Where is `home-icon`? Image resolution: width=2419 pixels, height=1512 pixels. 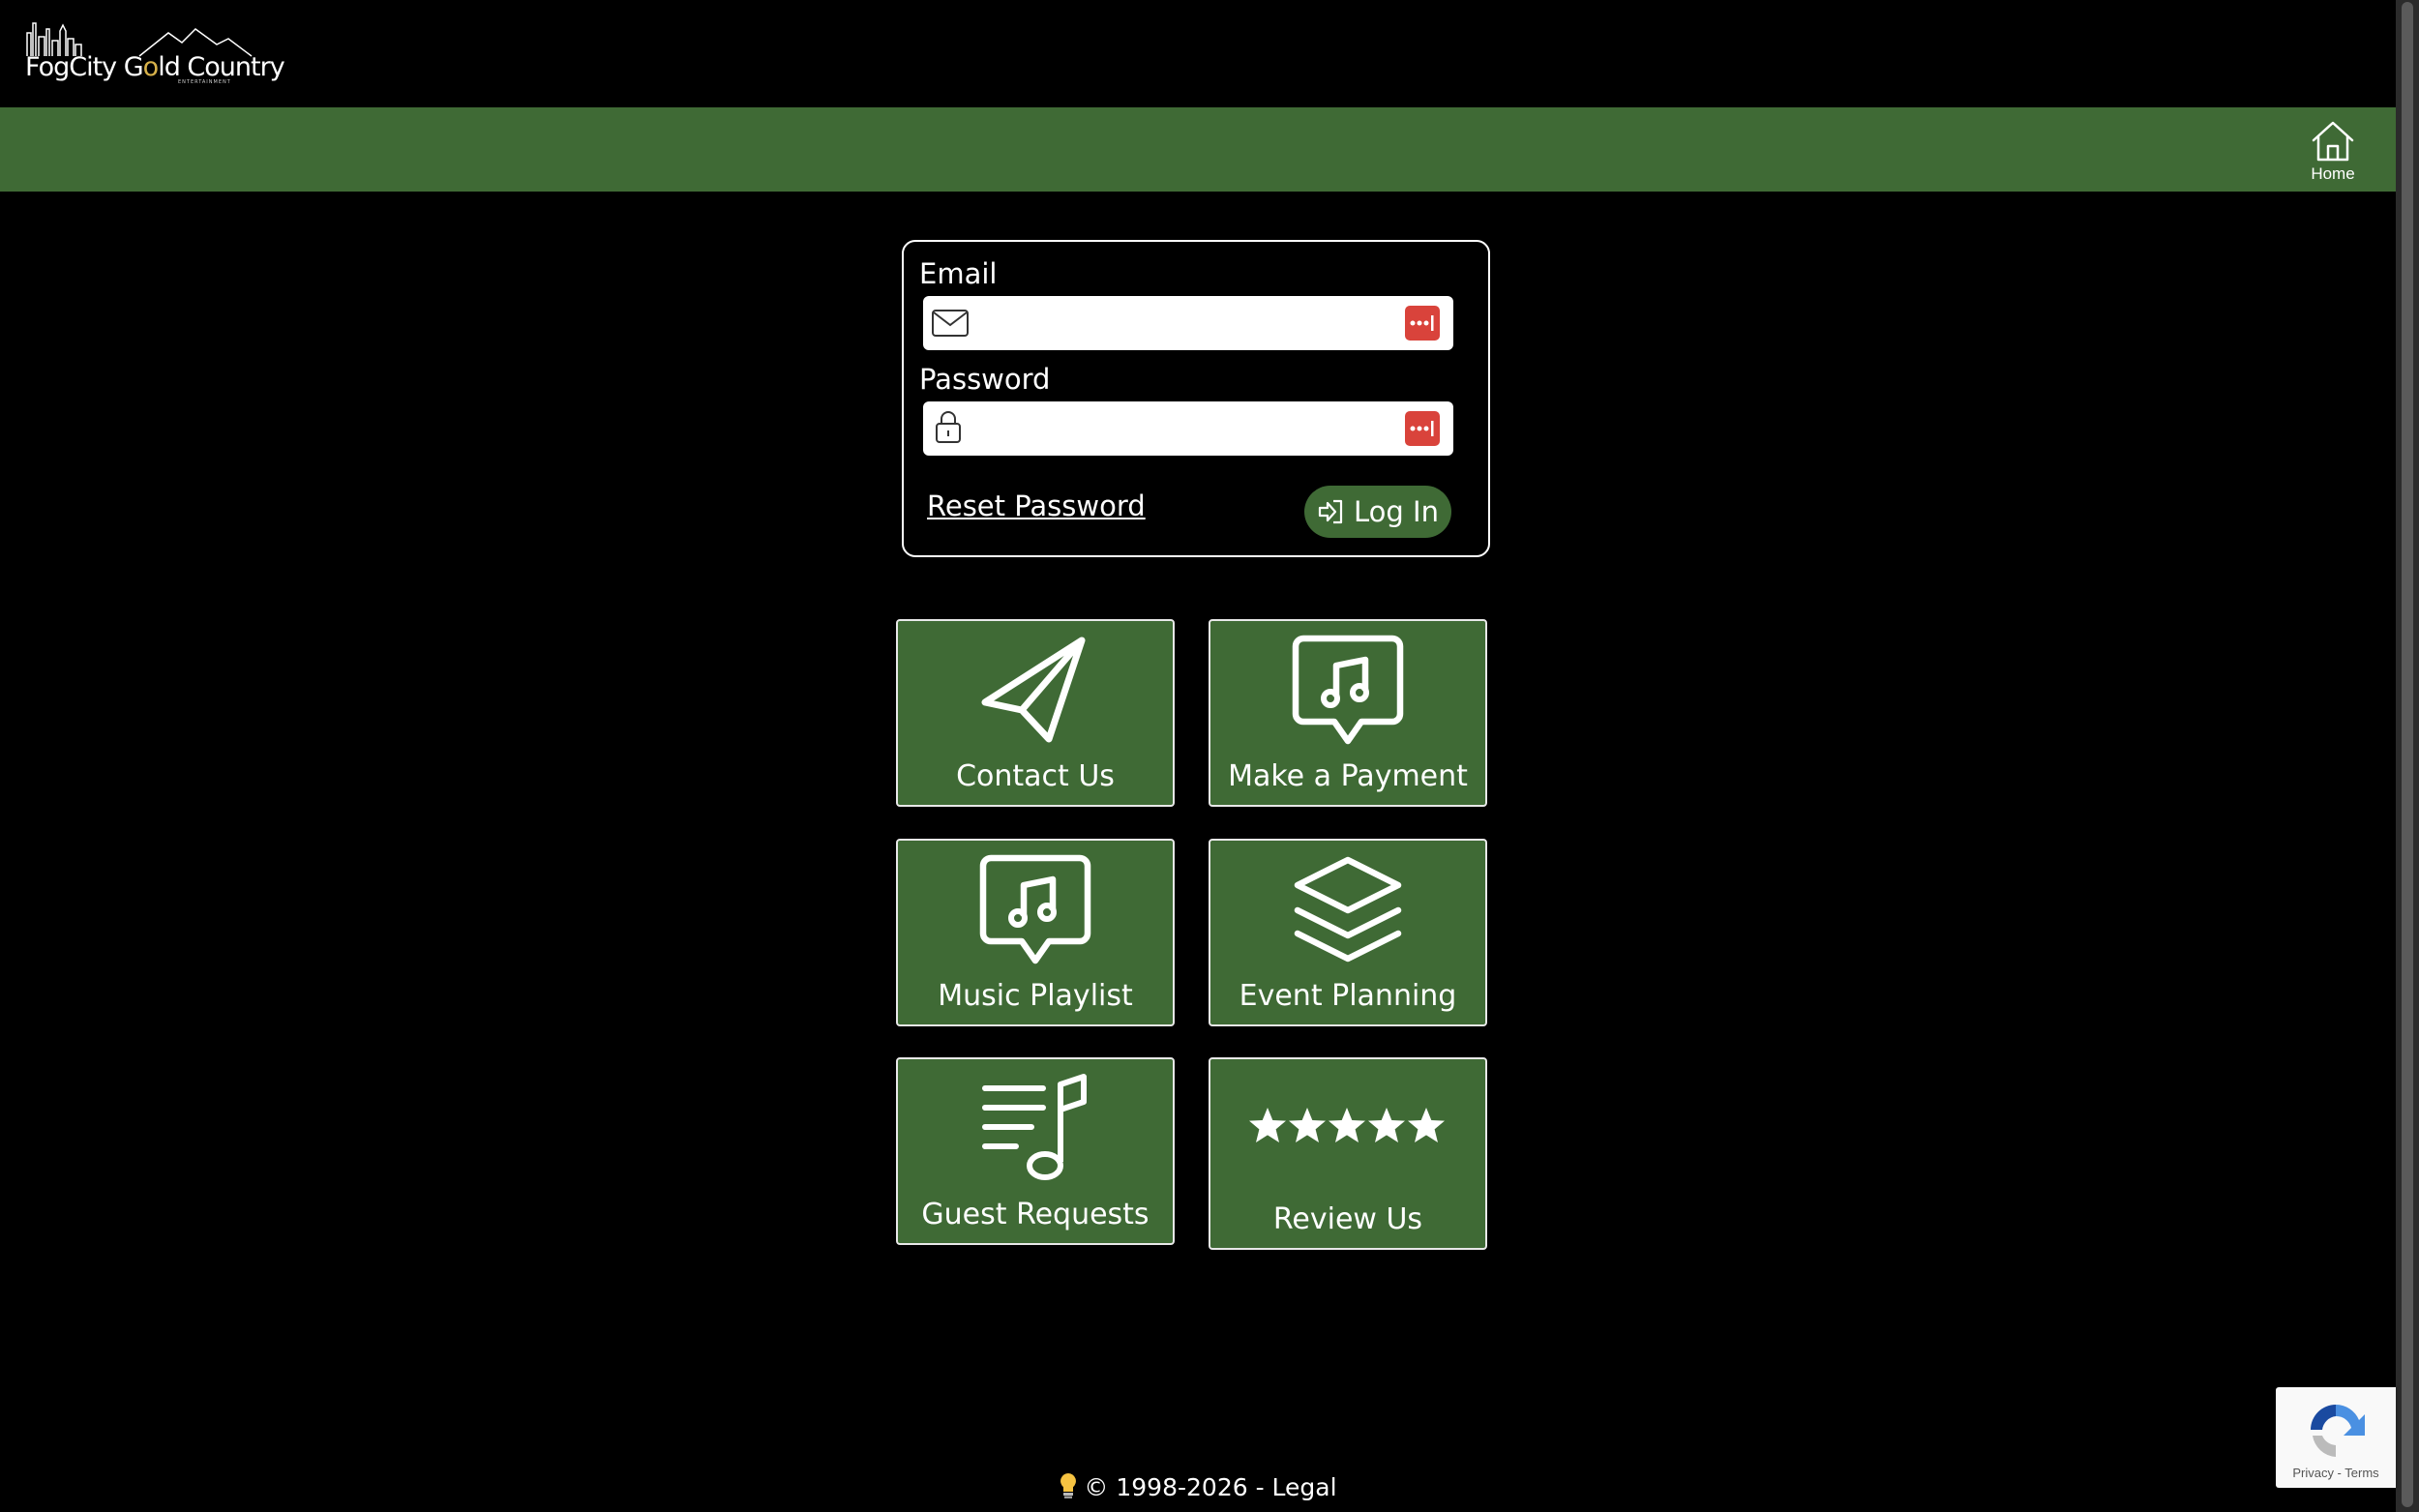
home-icon is located at coordinates (2333, 141).